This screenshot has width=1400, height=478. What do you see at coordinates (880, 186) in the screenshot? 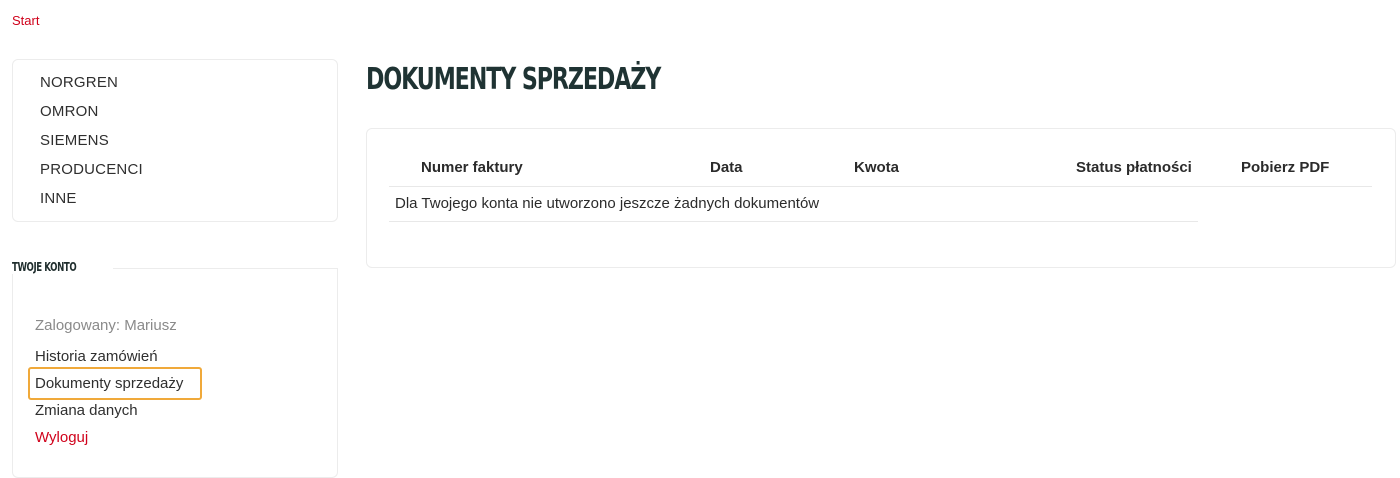
I see `table-header-divider` at bounding box center [880, 186].